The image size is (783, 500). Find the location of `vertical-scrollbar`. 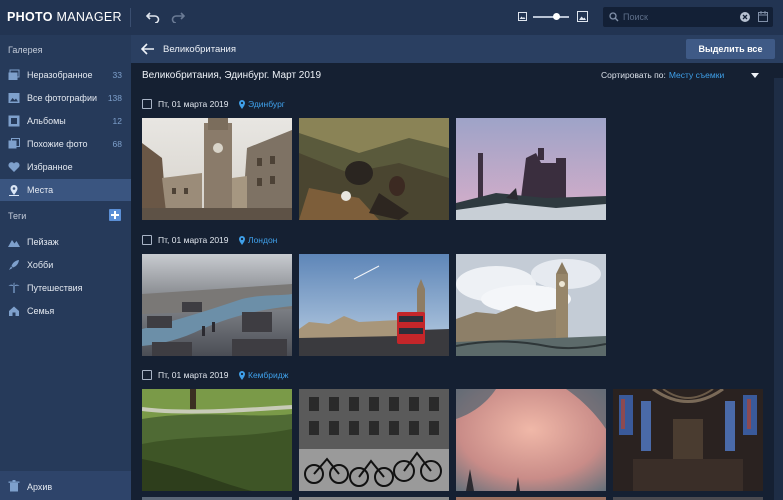

vertical-scrollbar is located at coordinates (778, 289).